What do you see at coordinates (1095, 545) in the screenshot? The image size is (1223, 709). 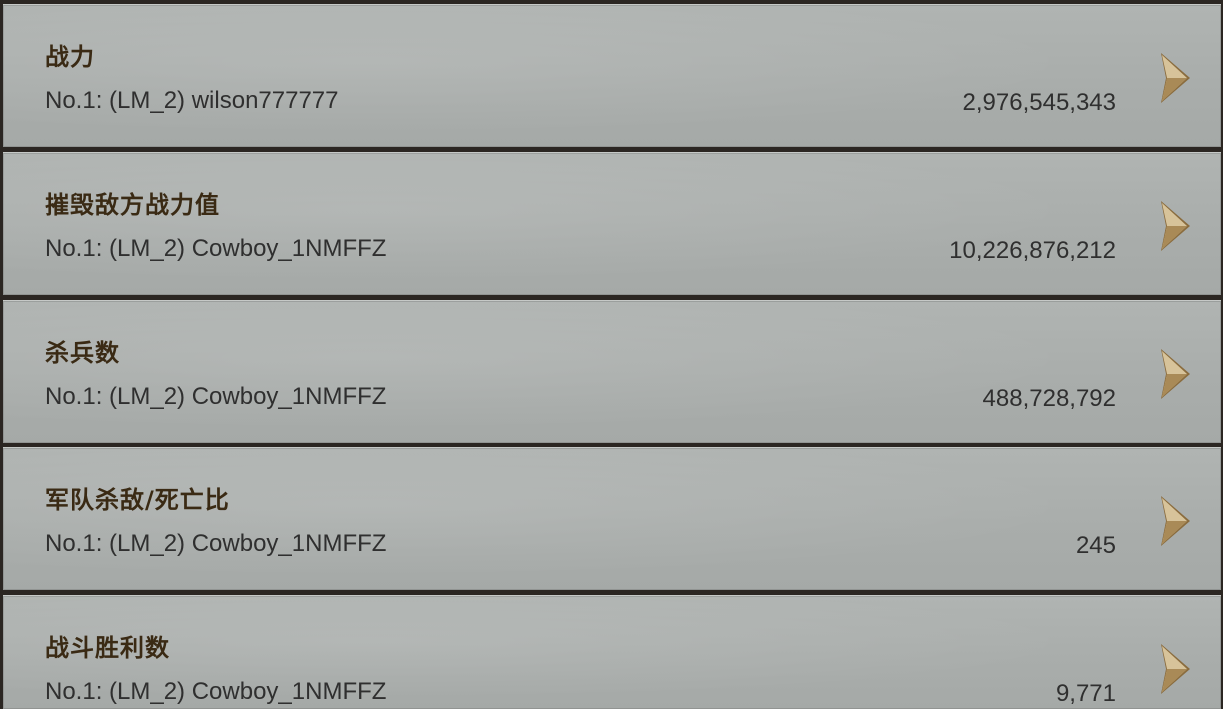 I see `ranking-value: 245` at bounding box center [1095, 545].